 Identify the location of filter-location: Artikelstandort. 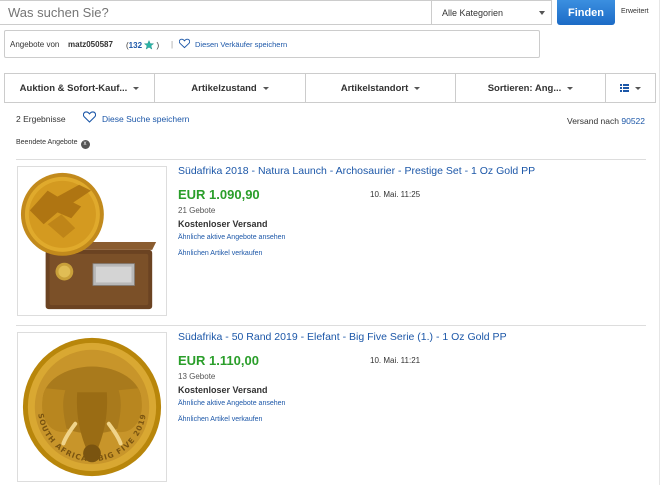
(381, 88).